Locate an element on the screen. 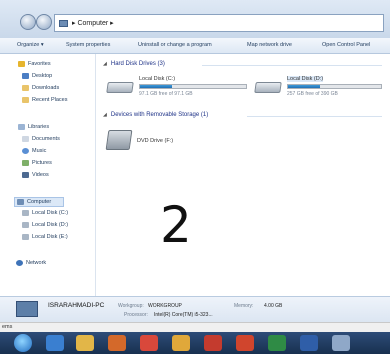 The image size is (390, 354). sidebar-favorites: Favorites is located at coordinates (34, 64).